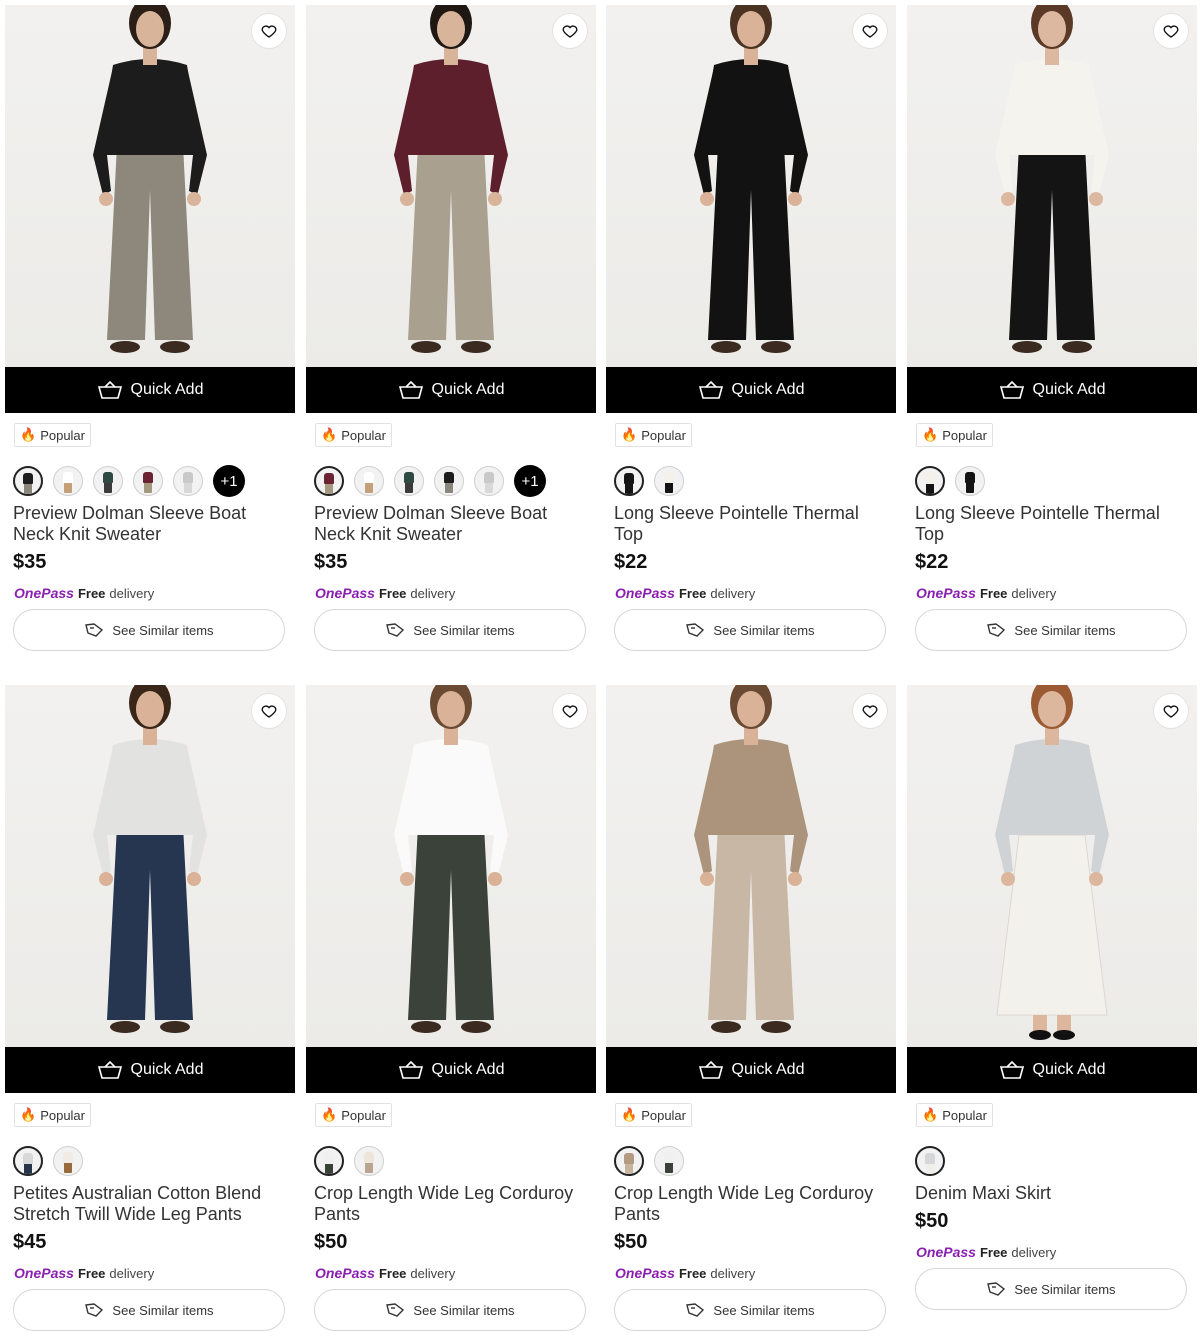 The height and width of the screenshot is (1341, 1200). Describe the element at coordinates (194, 199) in the screenshot. I see `model-hand` at that location.